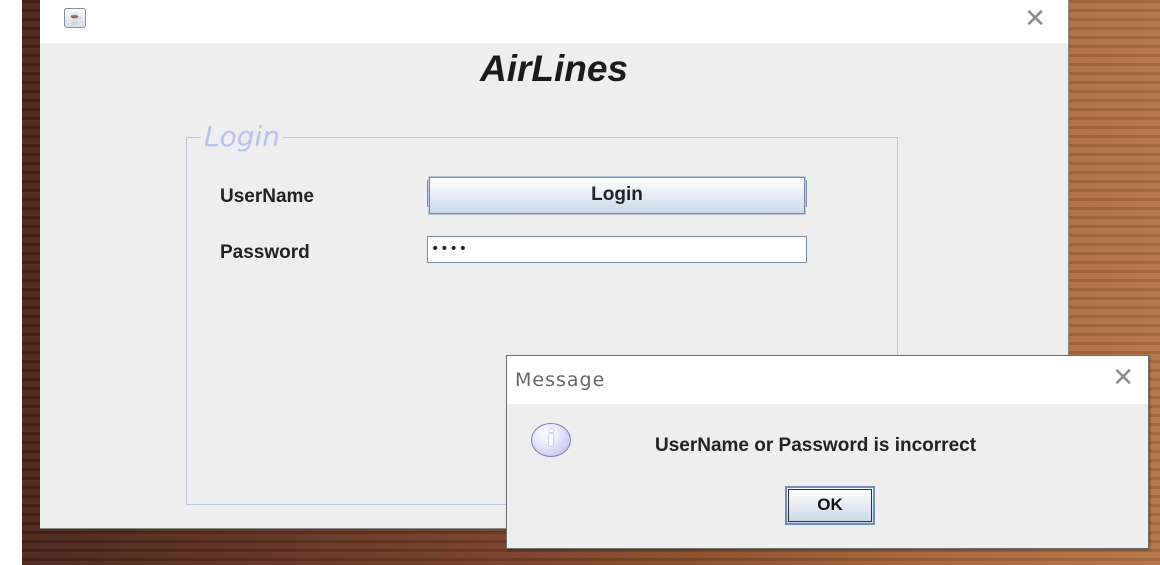  Describe the element at coordinates (267, 196) in the screenshot. I see `username-label: UserName` at that location.